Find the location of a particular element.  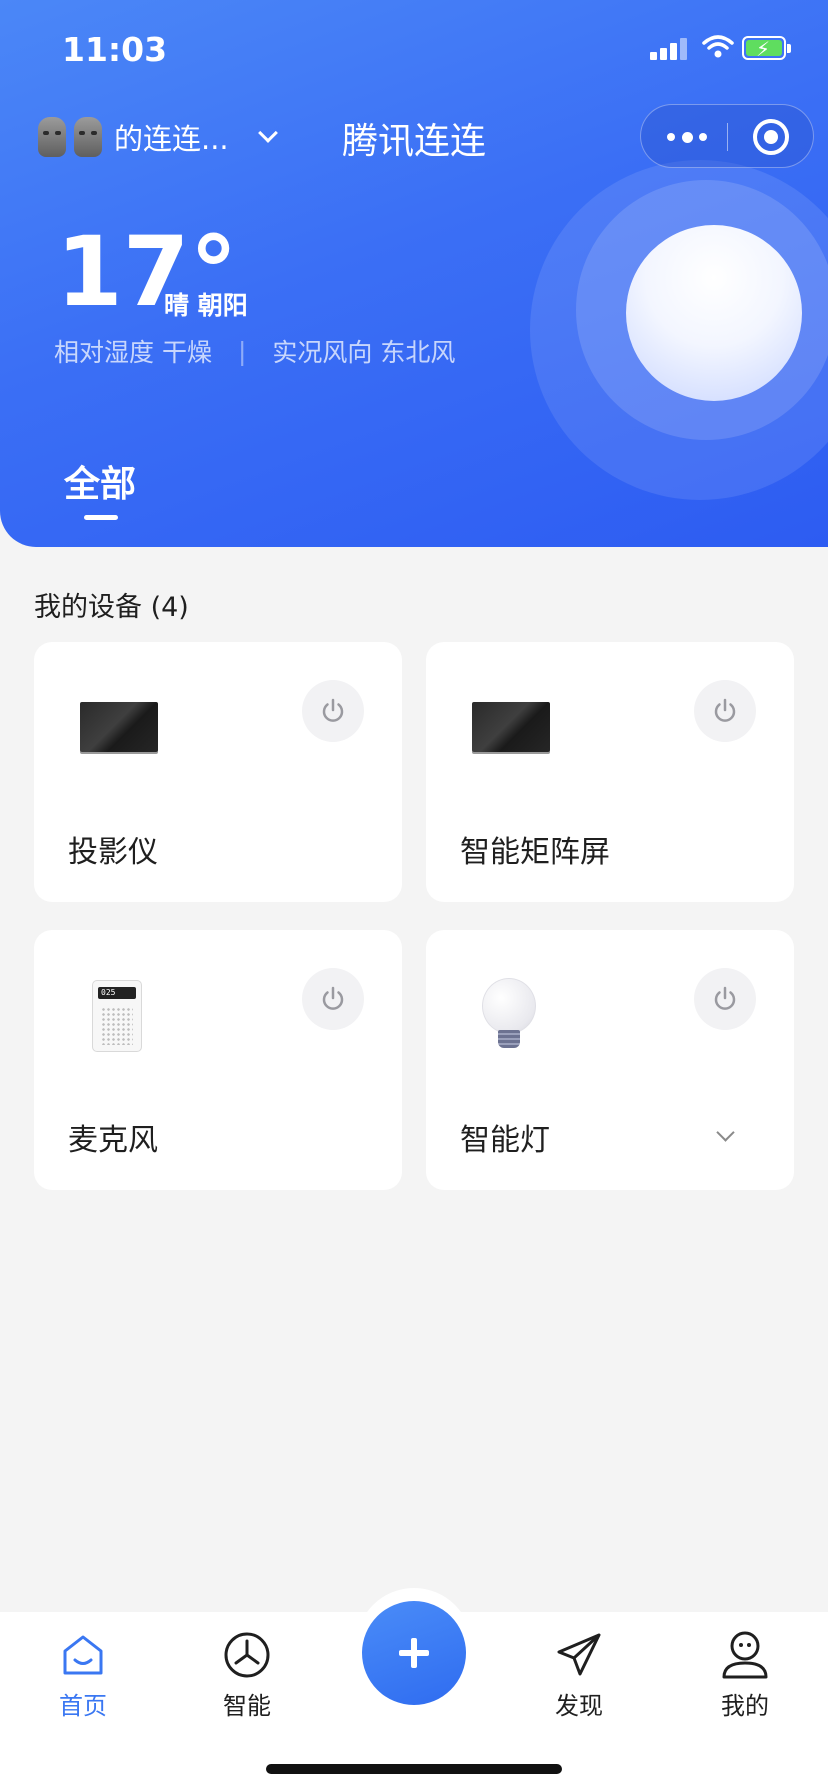

tab-discover: 发现 is located at coordinates (579, 1675).